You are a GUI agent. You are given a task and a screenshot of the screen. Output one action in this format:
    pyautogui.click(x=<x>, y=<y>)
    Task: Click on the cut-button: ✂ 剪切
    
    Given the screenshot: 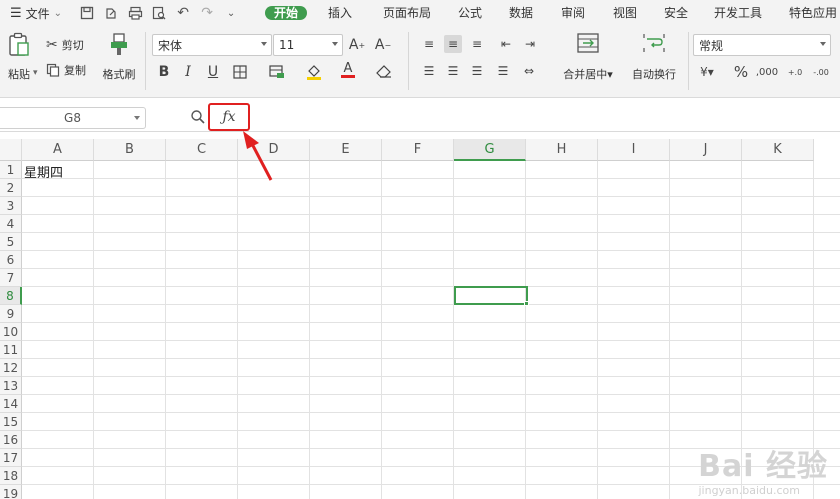 What is the action you would take?
    pyautogui.click(x=65, y=45)
    